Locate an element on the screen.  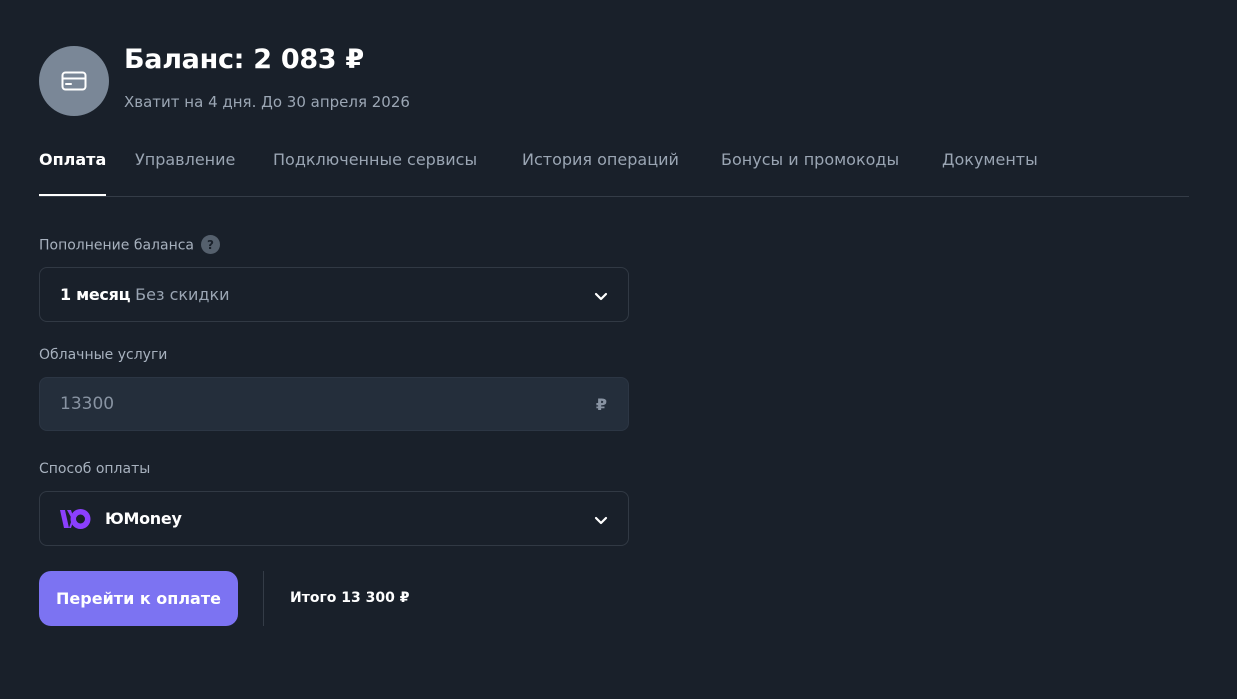
ruble-sign: ₽ is located at coordinates (601, 404).